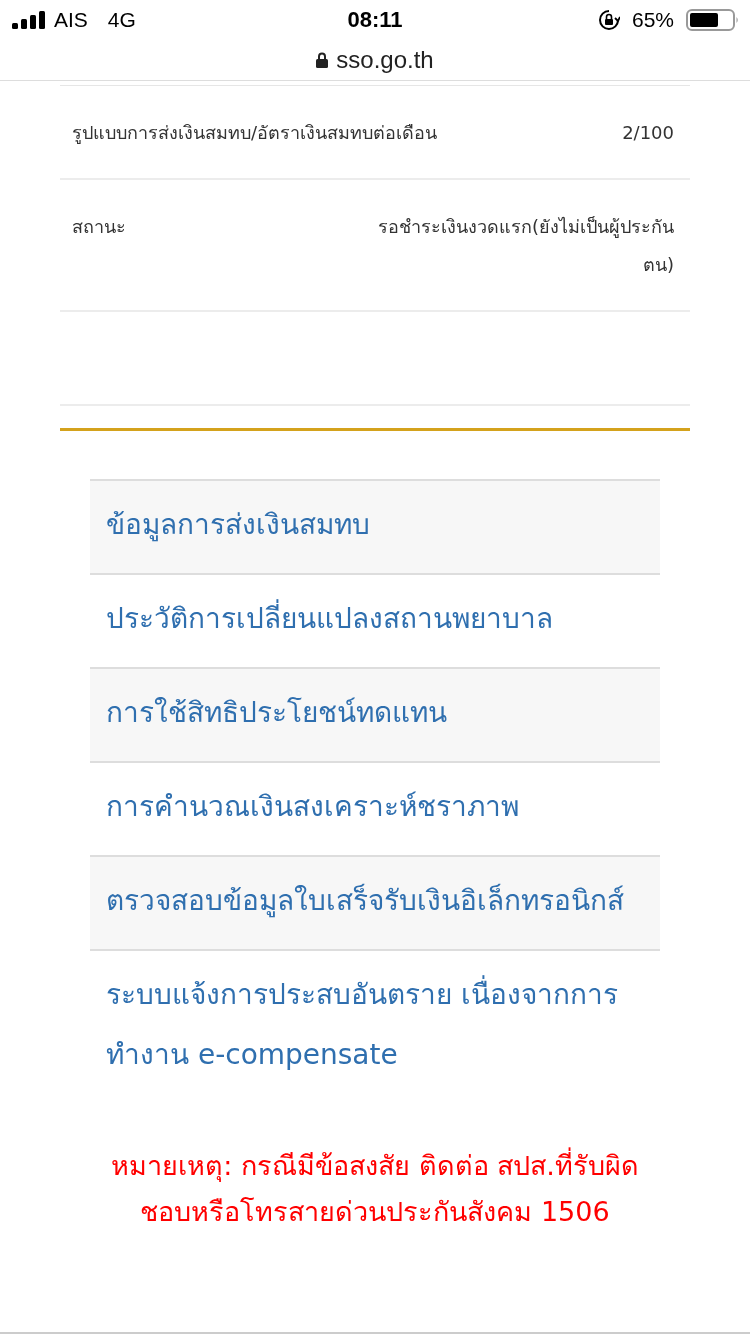 The width and height of the screenshot is (750, 1334). I want to click on field-label: รูปแบบการส่งเงินสมทบ/อัตราเงินสมทบต่อเดือน, so click(255, 133).